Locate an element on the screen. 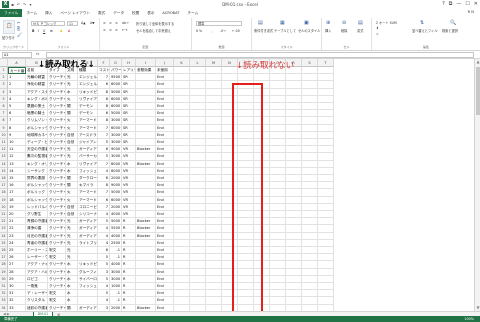 This screenshot has width=480, height=322. data-cell: 10 is located at coordinates (17, 143).